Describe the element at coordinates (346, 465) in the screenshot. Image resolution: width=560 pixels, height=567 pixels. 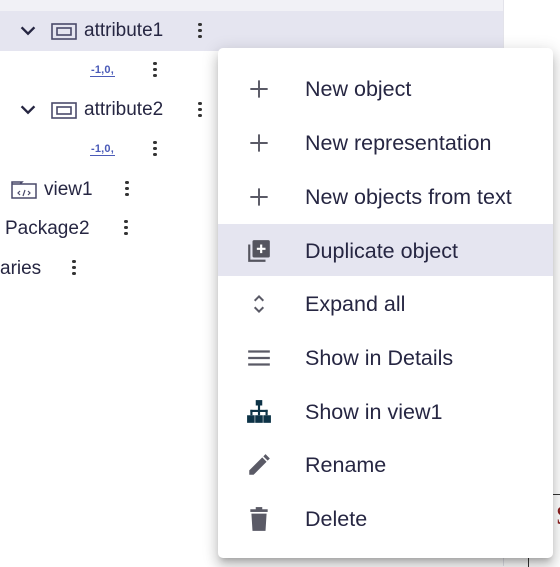
I see `menu-item-label: Rename` at that location.